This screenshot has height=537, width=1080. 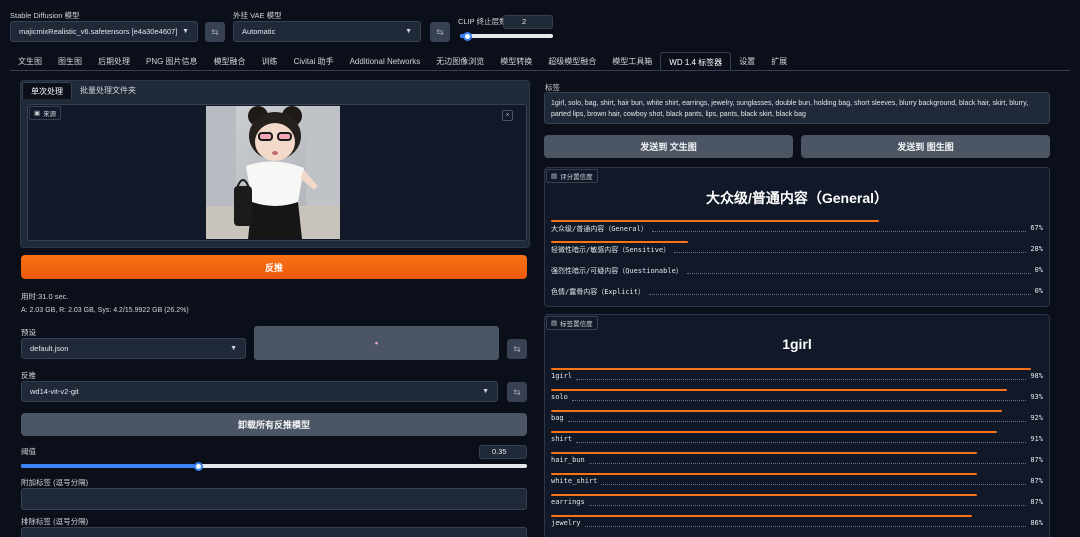 I want to click on clip-input: 2, so click(x=528, y=22).